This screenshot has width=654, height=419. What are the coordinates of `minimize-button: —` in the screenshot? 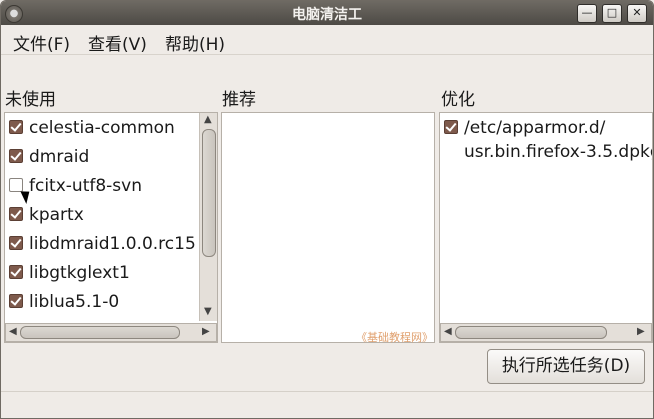 It's located at (587, 13).